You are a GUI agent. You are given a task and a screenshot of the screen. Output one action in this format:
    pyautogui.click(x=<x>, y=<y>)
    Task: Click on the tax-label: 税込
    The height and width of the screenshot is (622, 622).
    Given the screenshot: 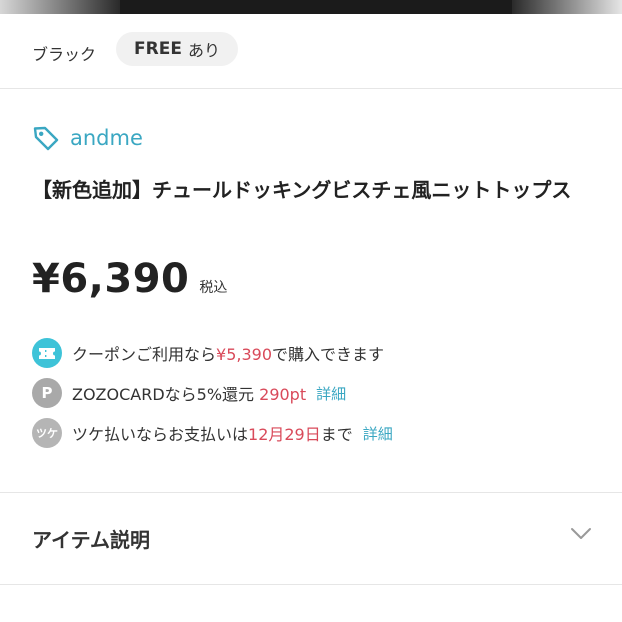 What is the action you would take?
    pyautogui.click(x=213, y=288)
    